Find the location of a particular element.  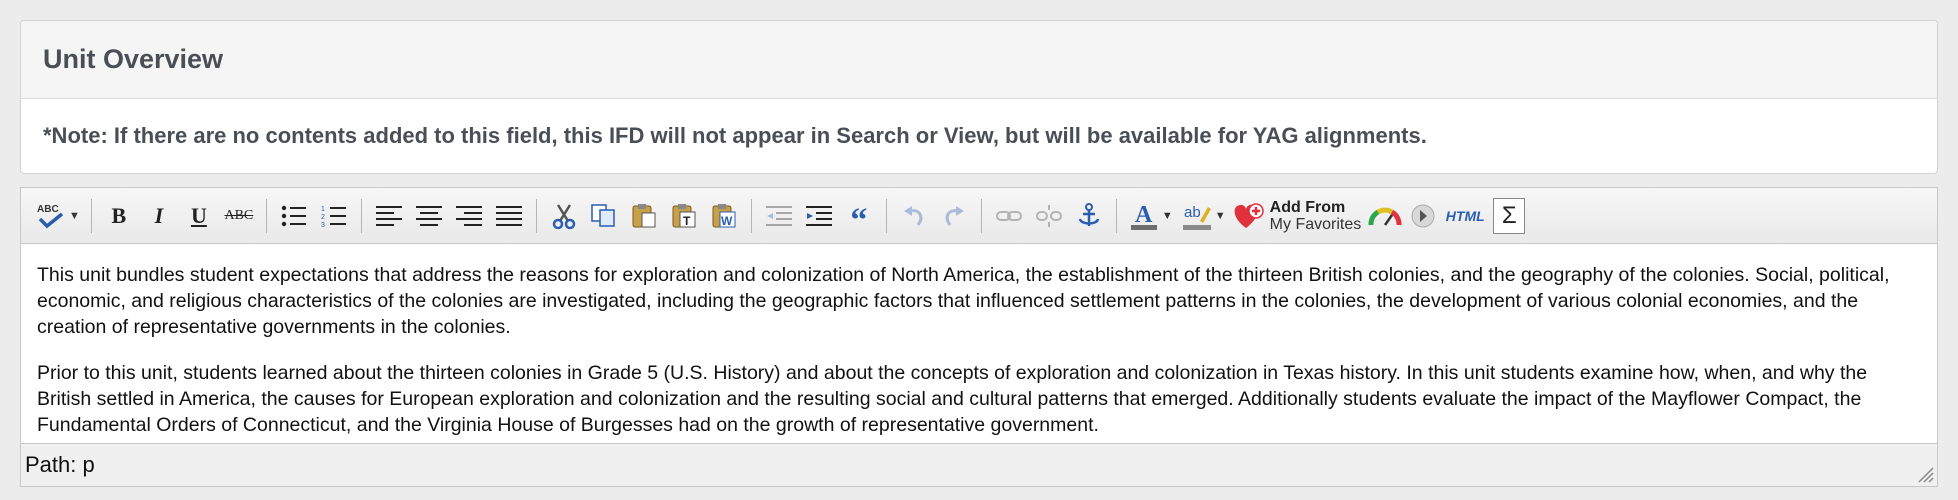

paste-word-icon: W is located at coordinates (724, 215).